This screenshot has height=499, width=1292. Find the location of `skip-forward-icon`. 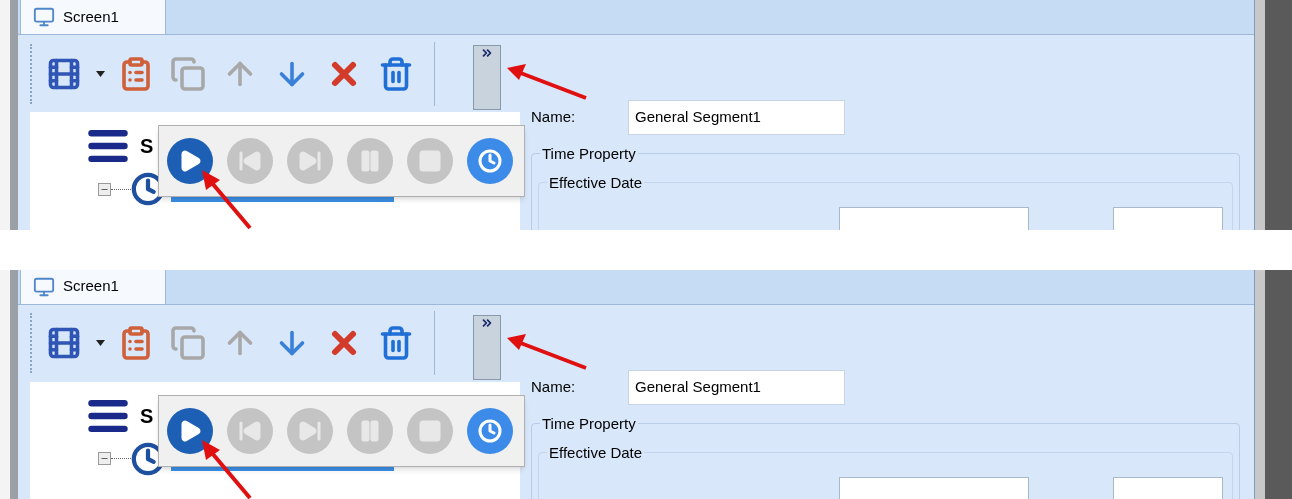

skip-forward-icon is located at coordinates (310, 161).